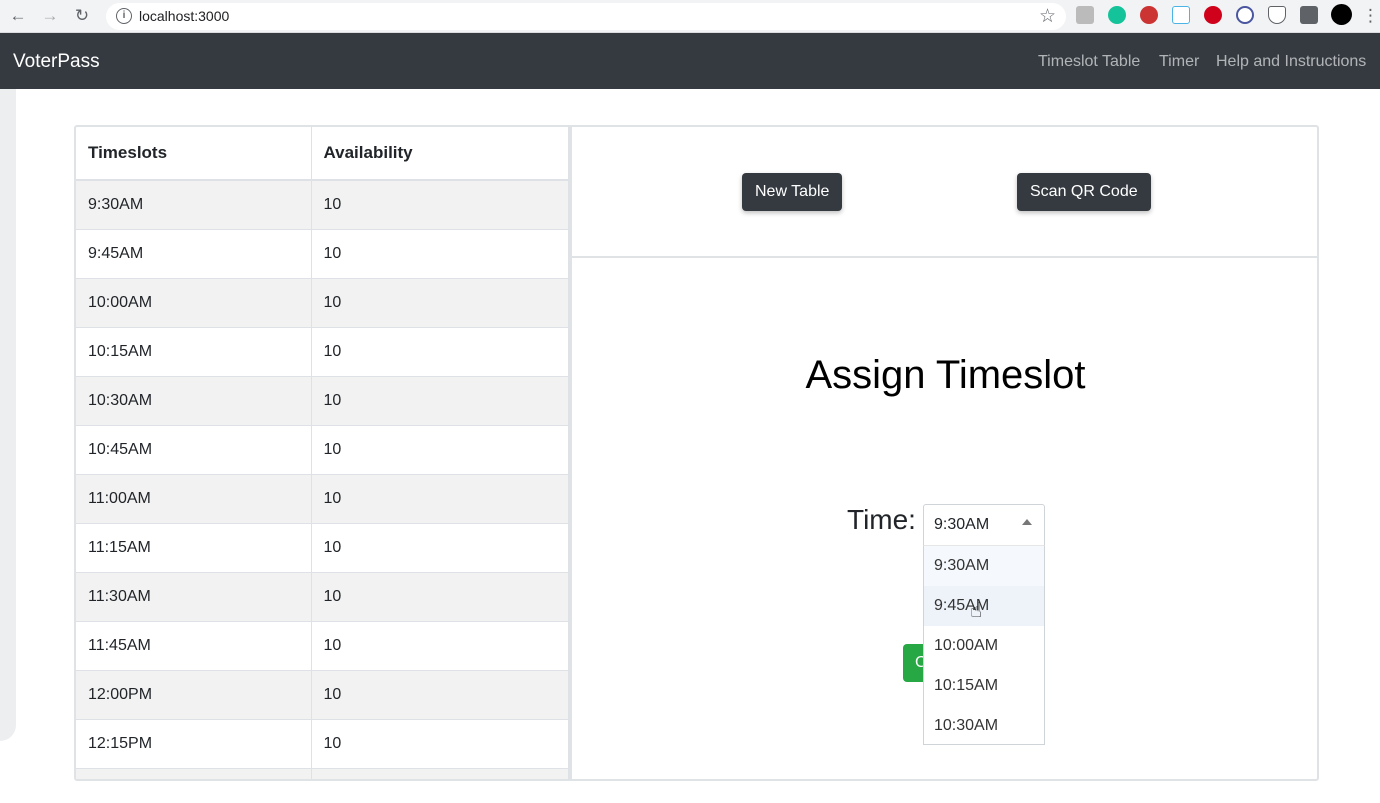  I want to click on nav-timeslot-table: Timeslot Table, so click(1089, 62).